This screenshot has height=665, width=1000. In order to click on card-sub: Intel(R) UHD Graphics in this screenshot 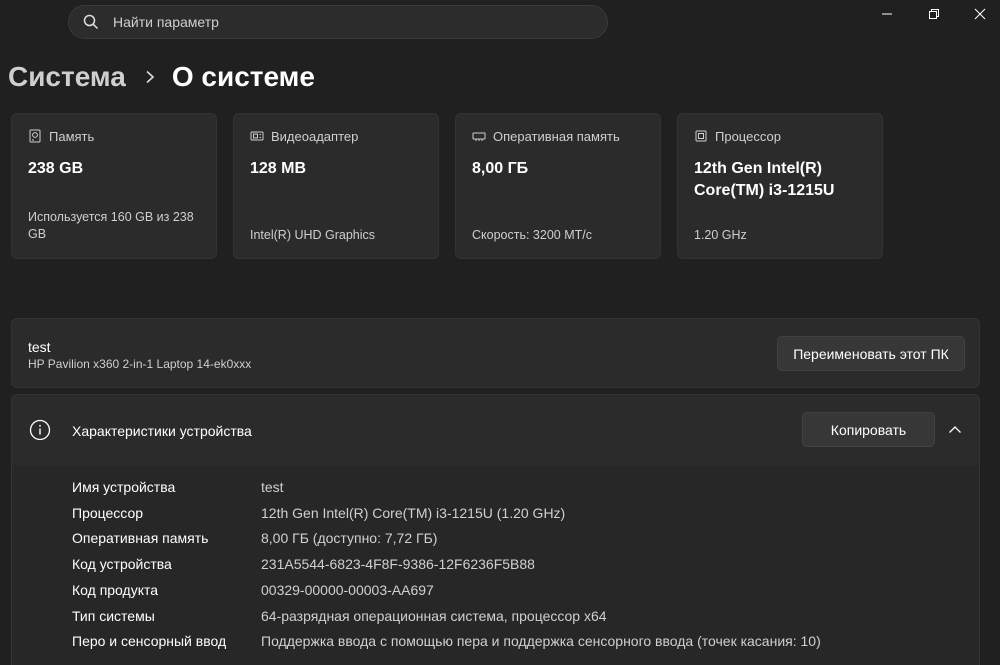, I will do `click(313, 235)`.